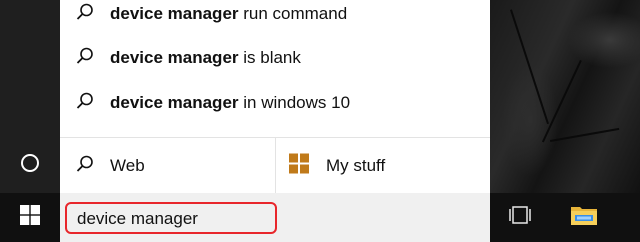 The width and height of the screenshot is (640, 242). I want to click on my-stuff-scope-label: My stuff, so click(356, 165).